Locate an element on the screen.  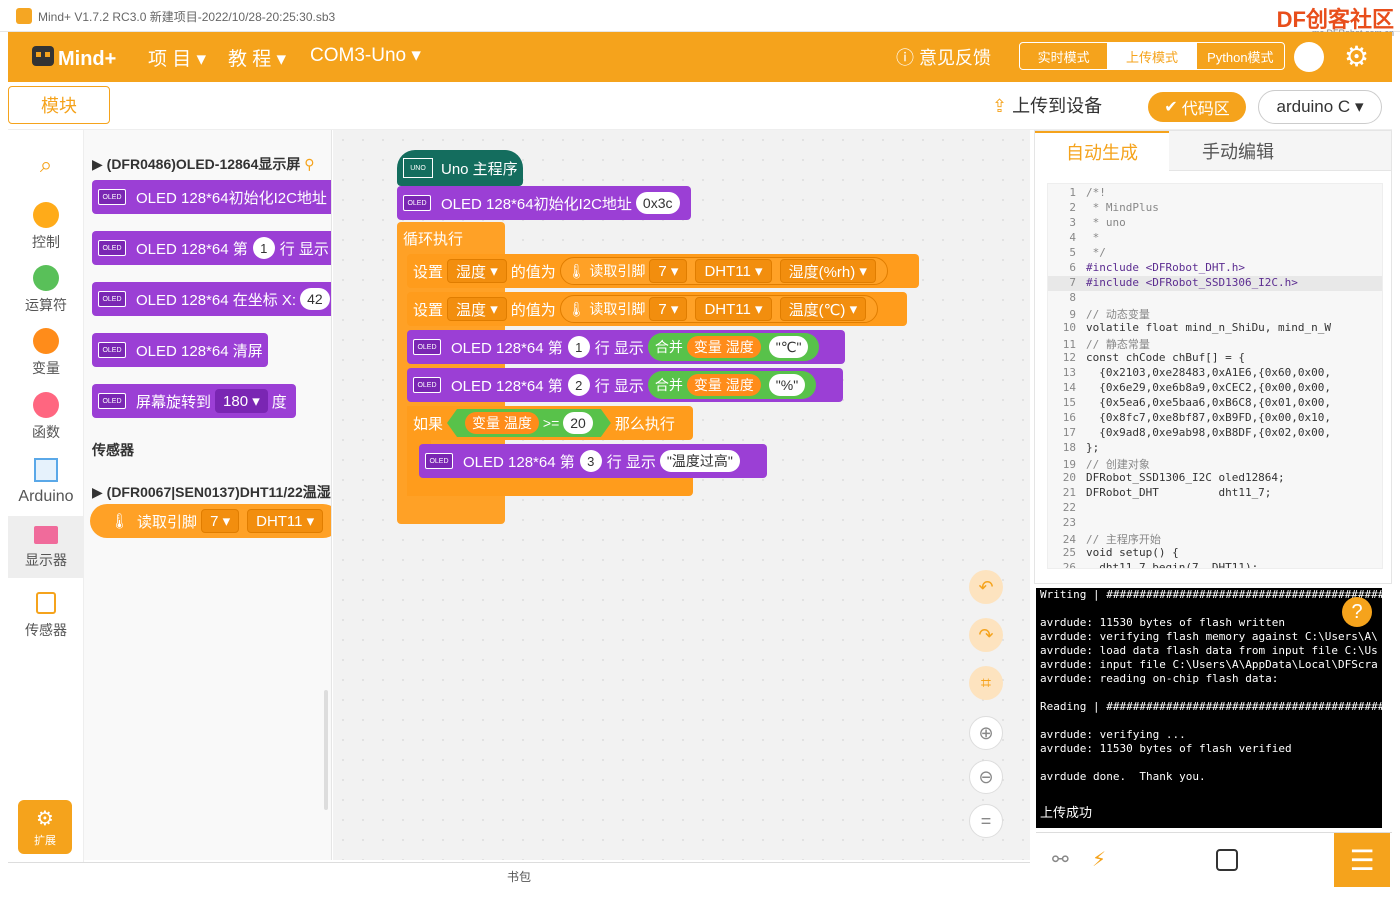
palette-section-dht: ▶ (DFR0067|SEN0137)DHT11/22温湿 is located at coordinates (211, 492).